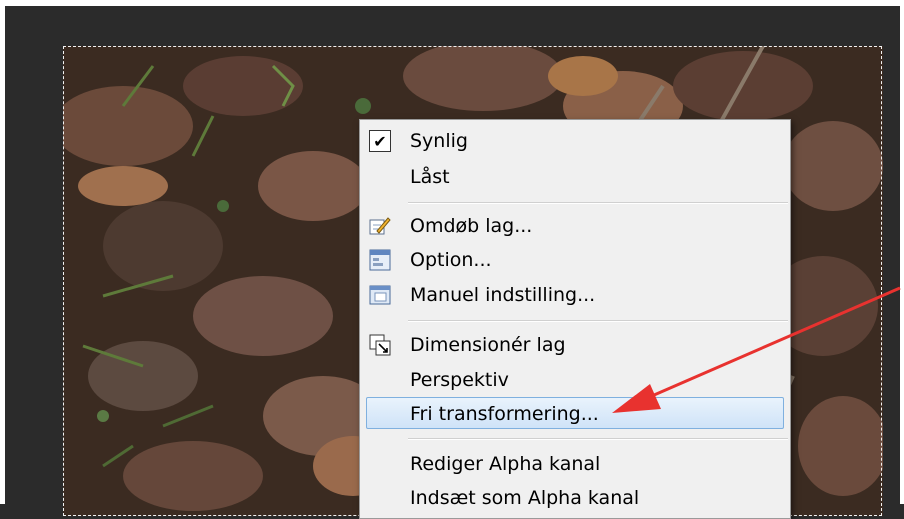 This screenshot has width=904, height=519. What do you see at coordinates (430, 177) in the screenshot?
I see `menu-item-label: Låst` at bounding box center [430, 177].